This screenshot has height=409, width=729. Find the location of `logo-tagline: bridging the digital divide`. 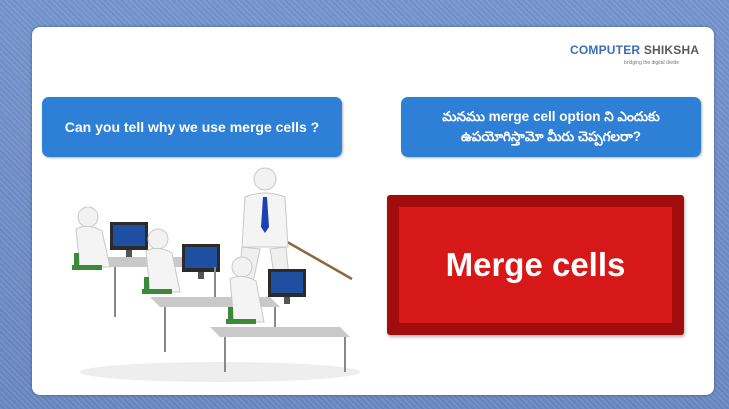

logo-tagline: bridging the digital divide is located at coordinates (652, 63).